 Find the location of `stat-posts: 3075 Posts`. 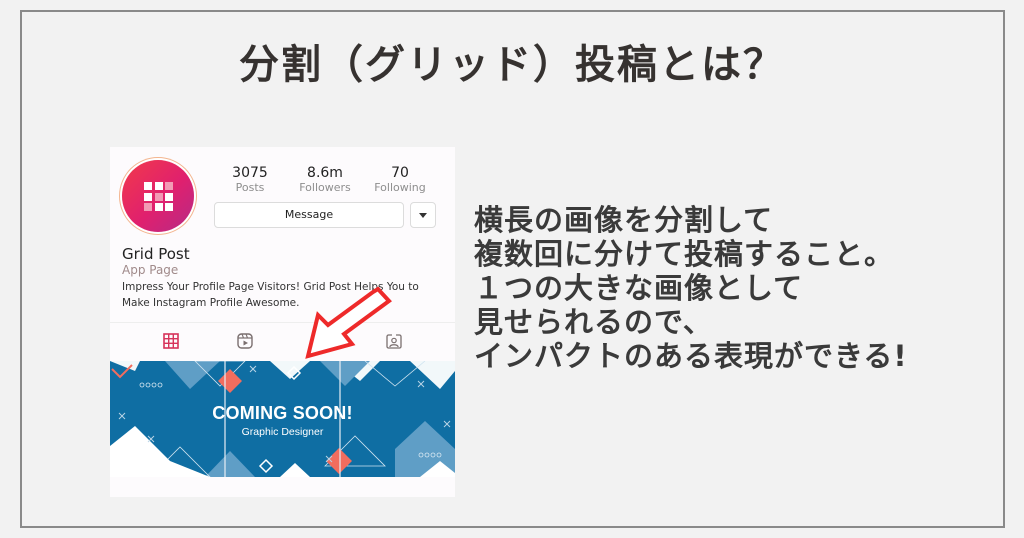

stat-posts: 3075 Posts is located at coordinates (250, 179).